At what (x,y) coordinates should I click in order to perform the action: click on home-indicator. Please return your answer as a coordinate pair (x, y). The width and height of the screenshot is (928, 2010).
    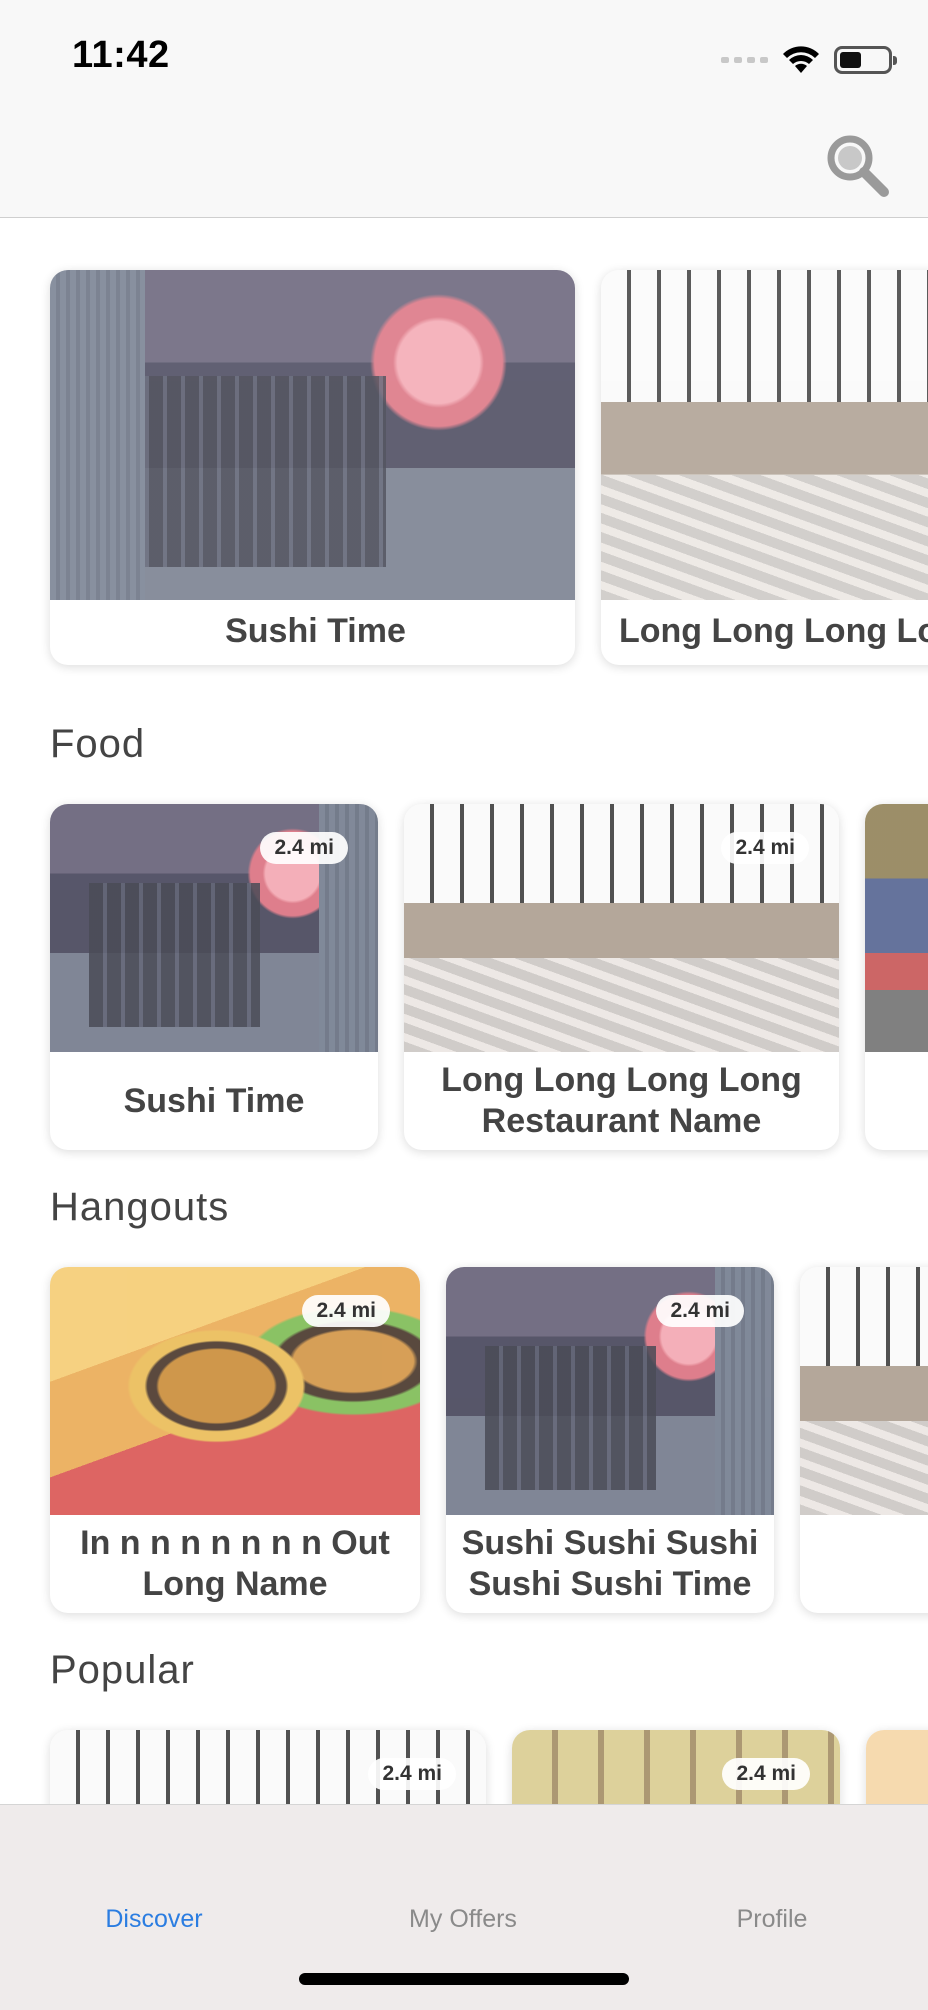
    Looking at the image, I should click on (464, 1979).